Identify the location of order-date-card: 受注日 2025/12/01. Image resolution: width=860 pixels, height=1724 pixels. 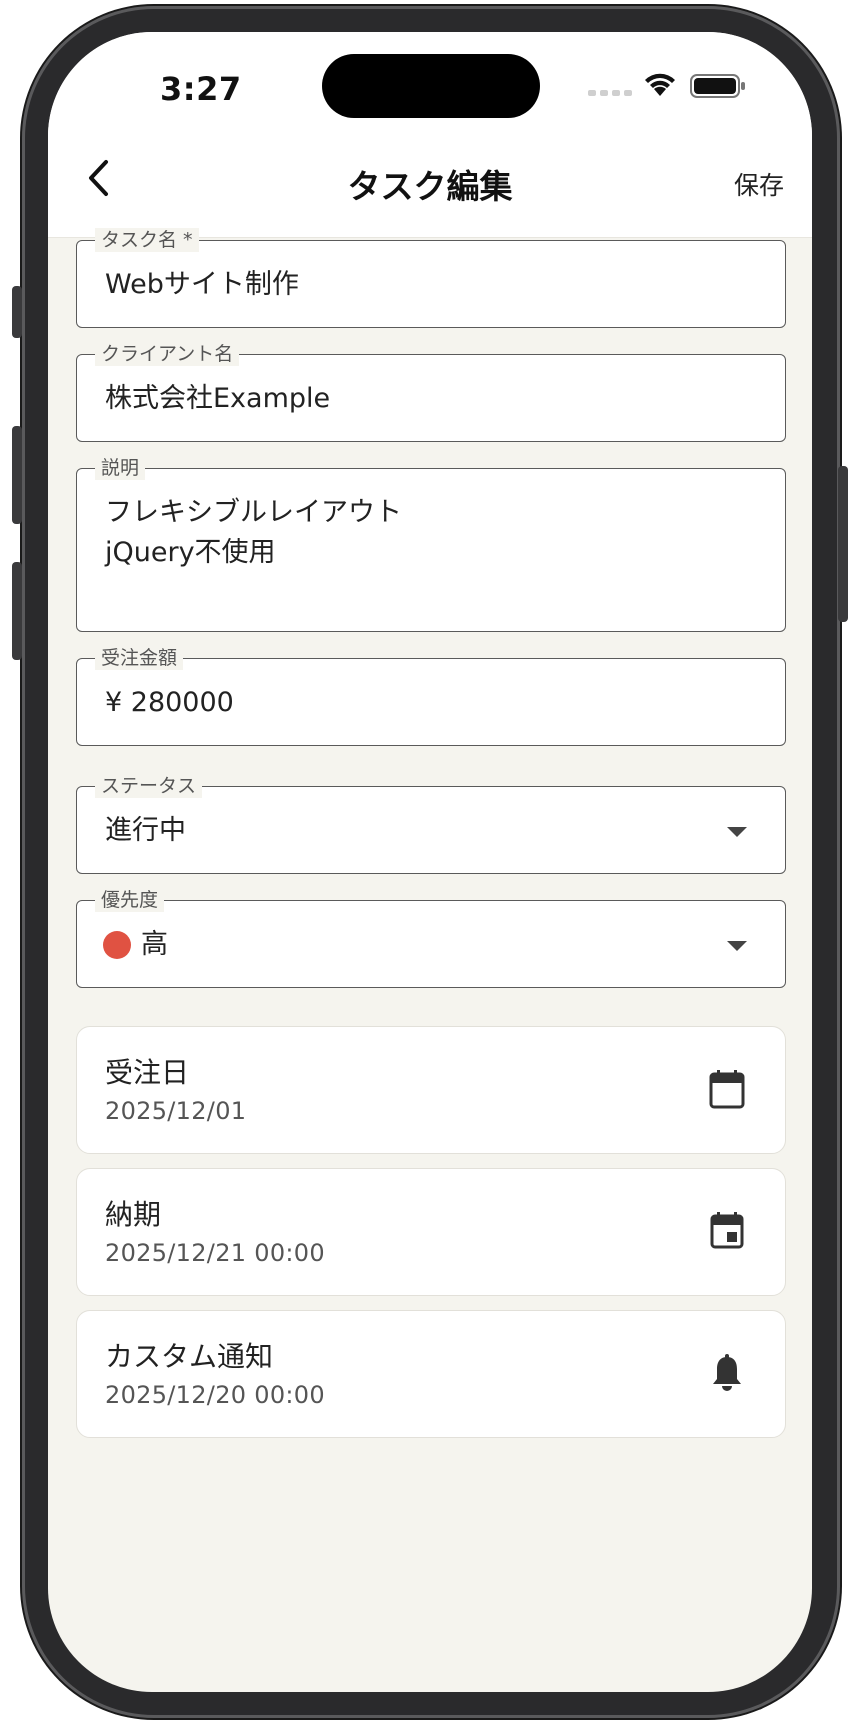
(431, 1090).